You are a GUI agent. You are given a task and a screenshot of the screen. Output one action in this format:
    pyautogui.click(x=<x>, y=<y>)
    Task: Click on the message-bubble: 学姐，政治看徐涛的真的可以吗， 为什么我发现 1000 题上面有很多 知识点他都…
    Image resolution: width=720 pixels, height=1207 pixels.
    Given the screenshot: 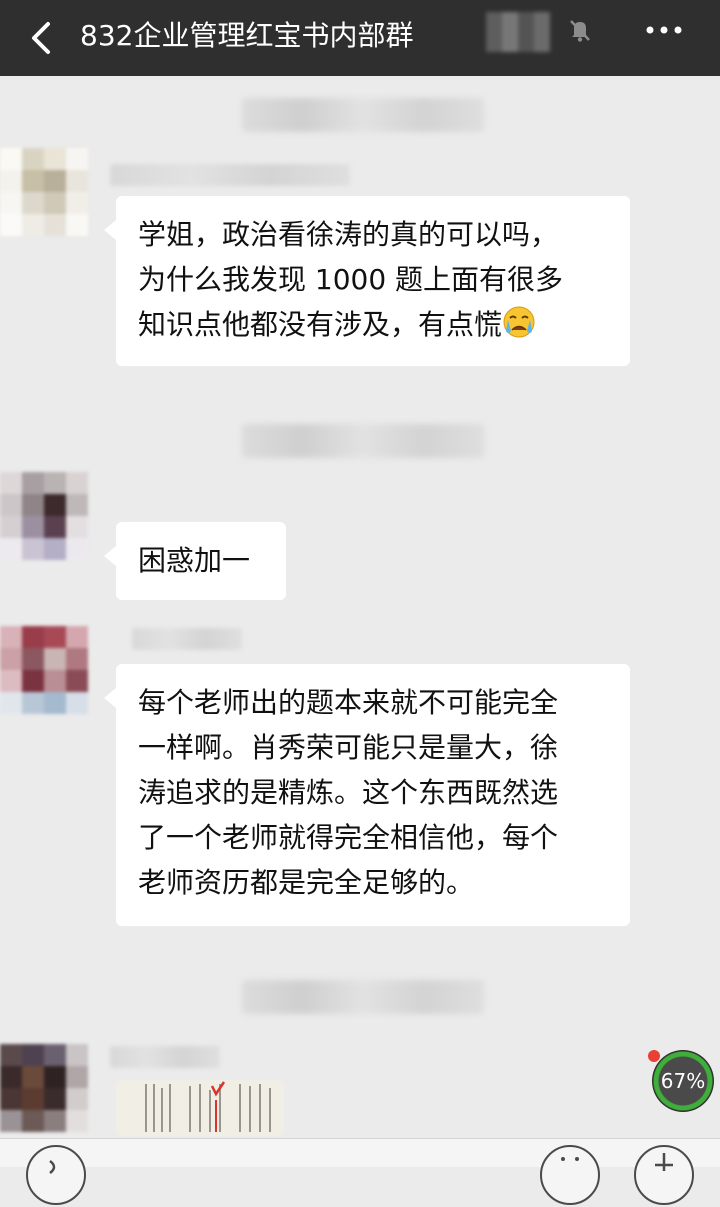 What is the action you would take?
    pyautogui.click(x=367, y=281)
    